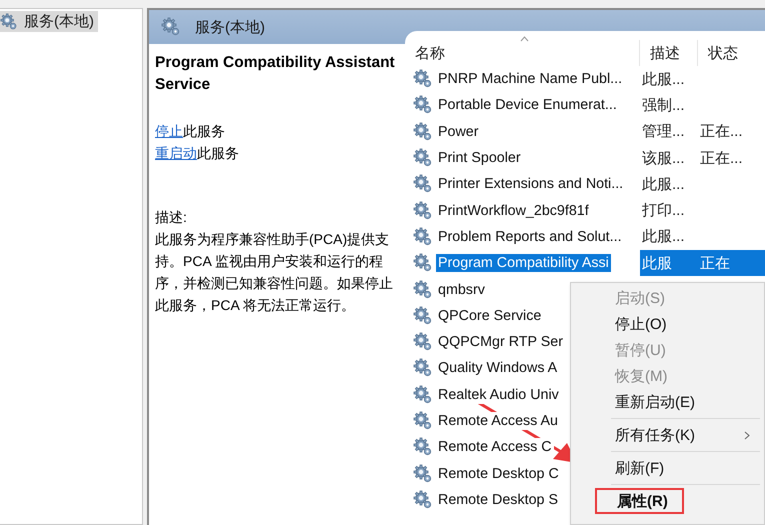 The image size is (765, 525). I want to click on menu-item: 所有任务(K), so click(667, 435).